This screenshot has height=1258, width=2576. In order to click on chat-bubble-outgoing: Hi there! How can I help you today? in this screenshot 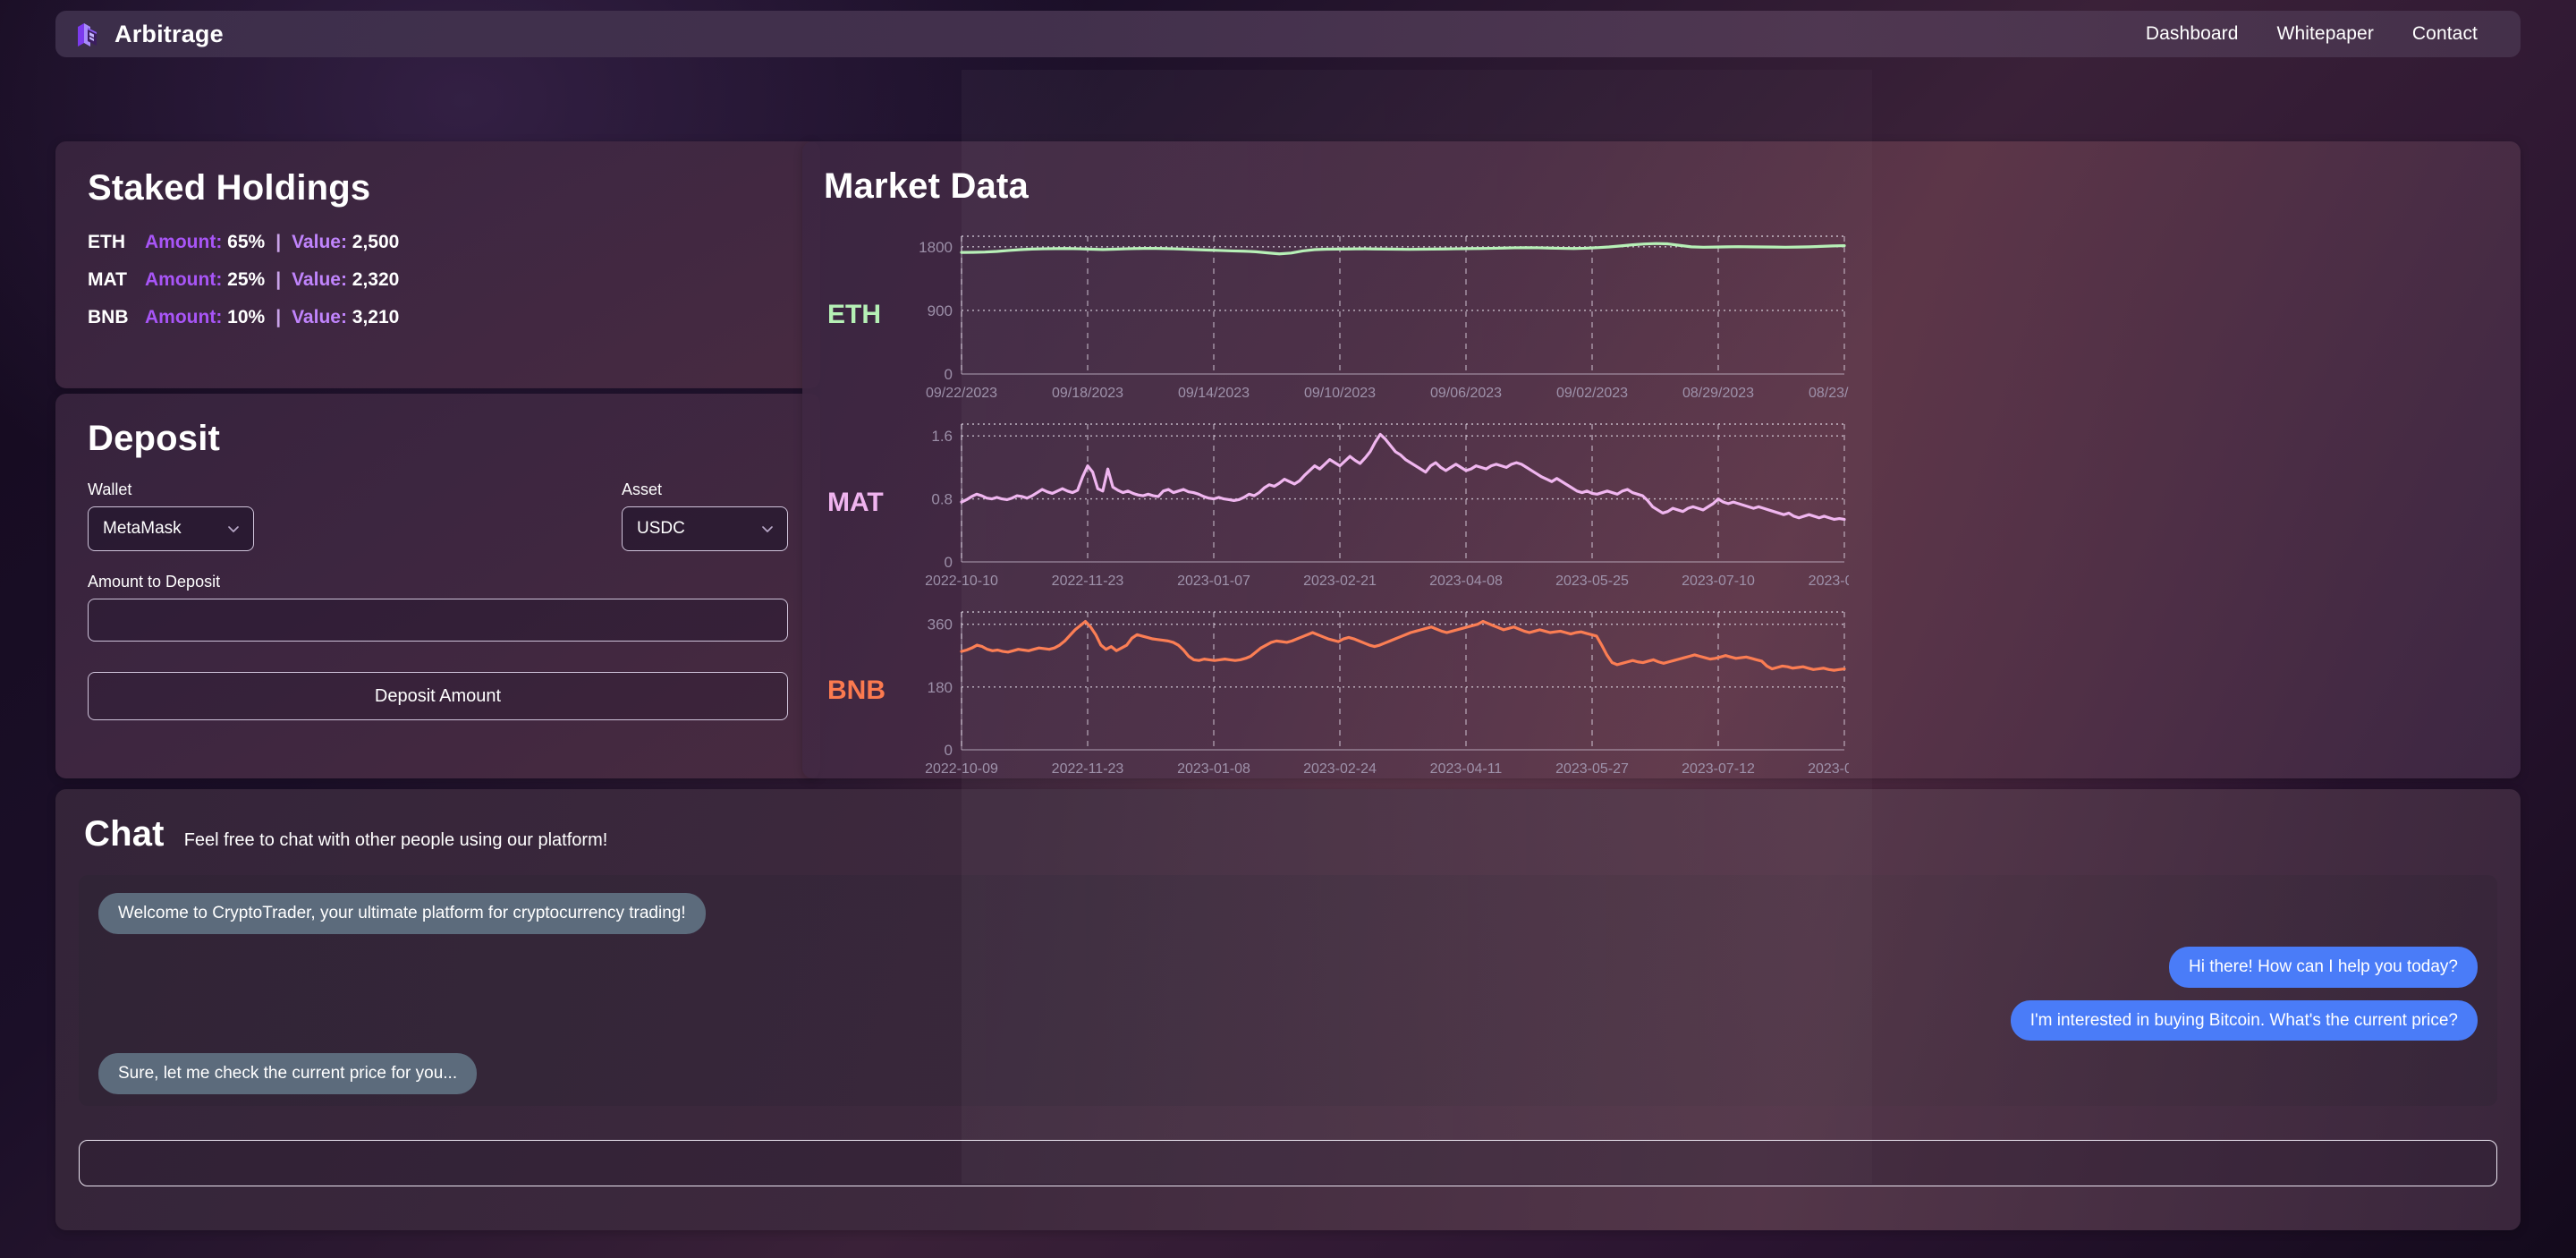, I will do `click(2323, 967)`.